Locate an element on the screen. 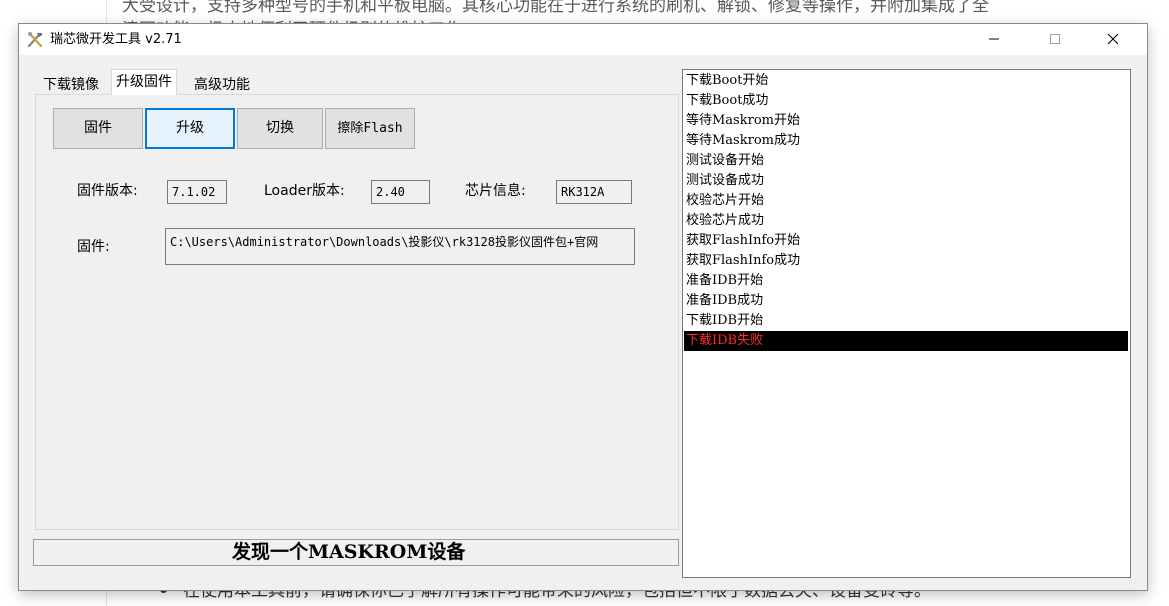 The image size is (1169, 606). minimize-icon is located at coordinates (994, 39).